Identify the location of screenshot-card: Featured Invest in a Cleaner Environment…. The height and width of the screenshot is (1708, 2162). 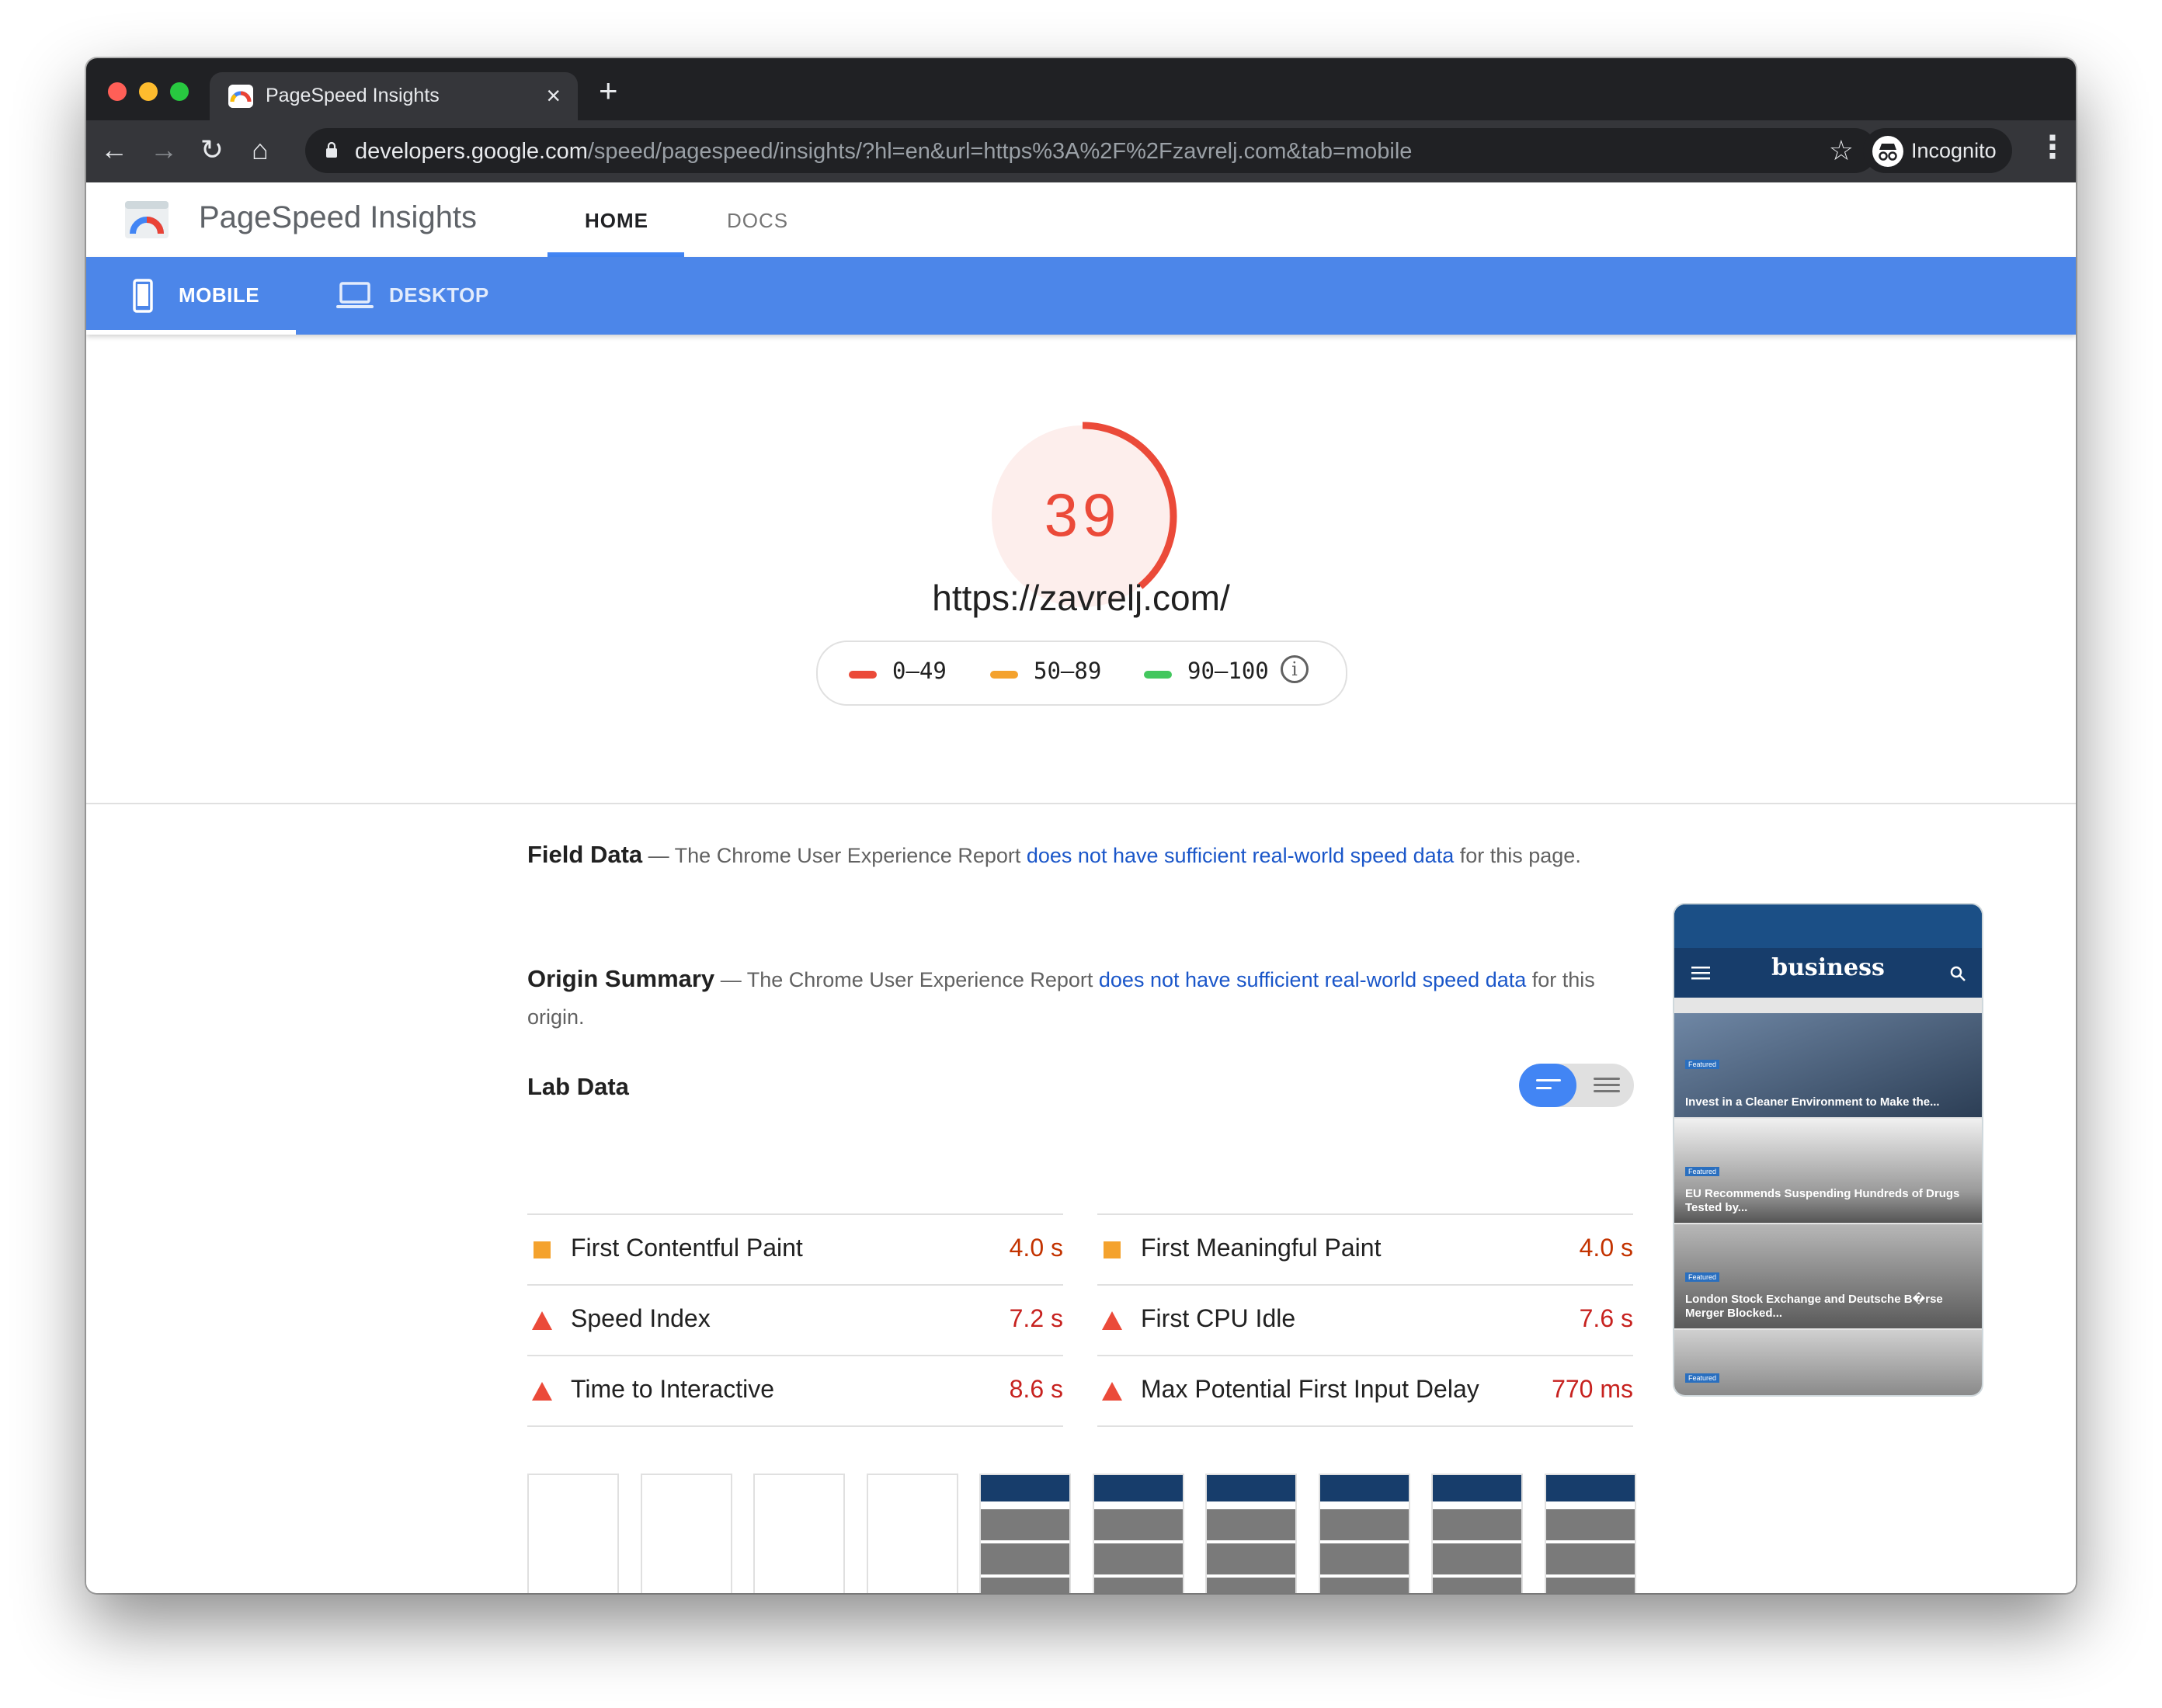
(1828, 1065).